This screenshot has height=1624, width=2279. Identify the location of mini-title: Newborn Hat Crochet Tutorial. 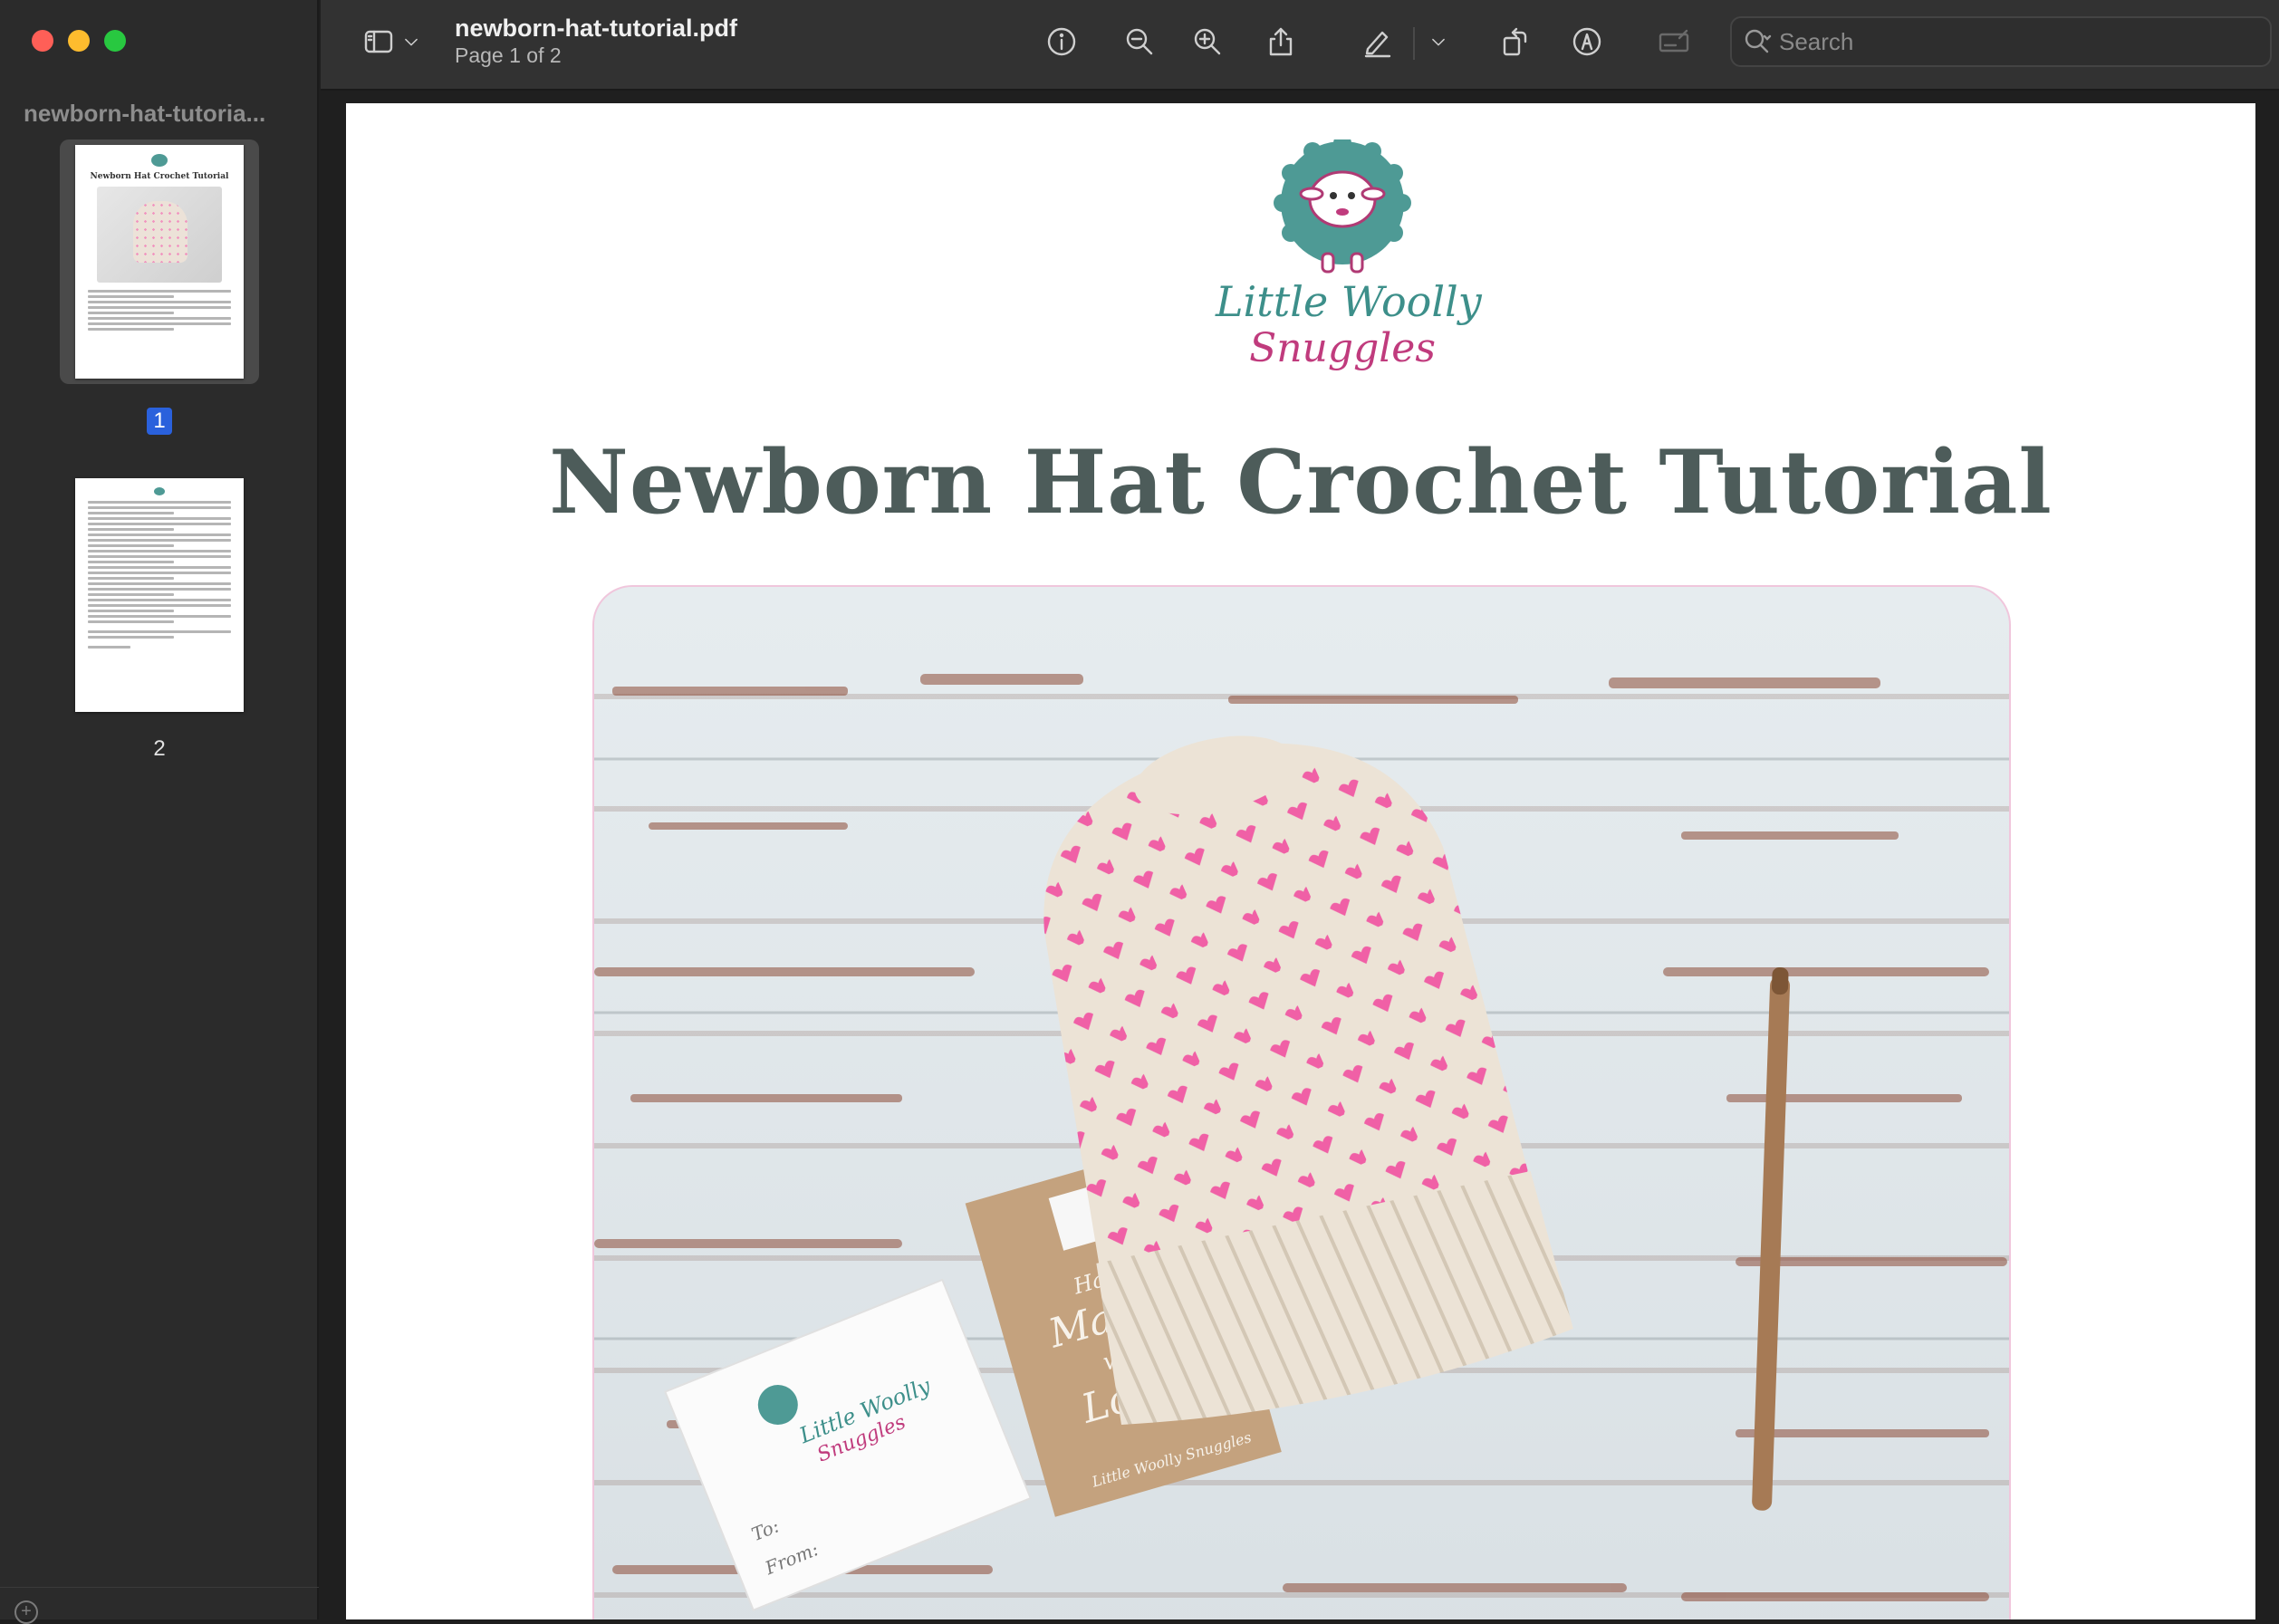
(159, 176).